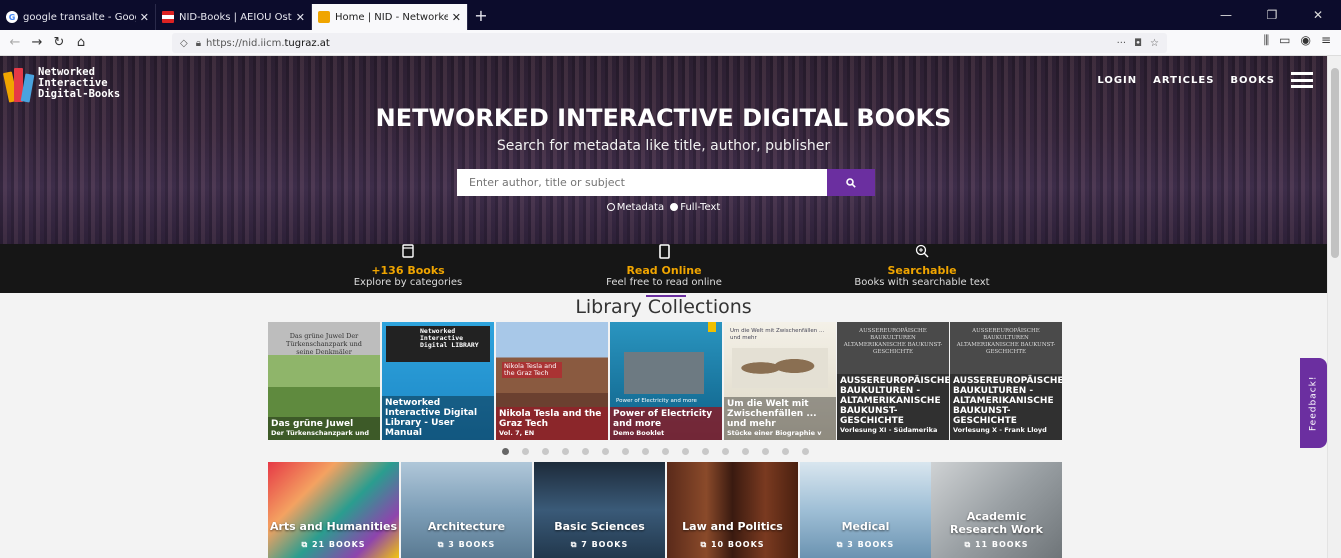 This screenshot has width=1341, height=558. What do you see at coordinates (1284, 40) in the screenshot?
I see `reader-view-icon: ▭` at bounding box center [1284, 40].